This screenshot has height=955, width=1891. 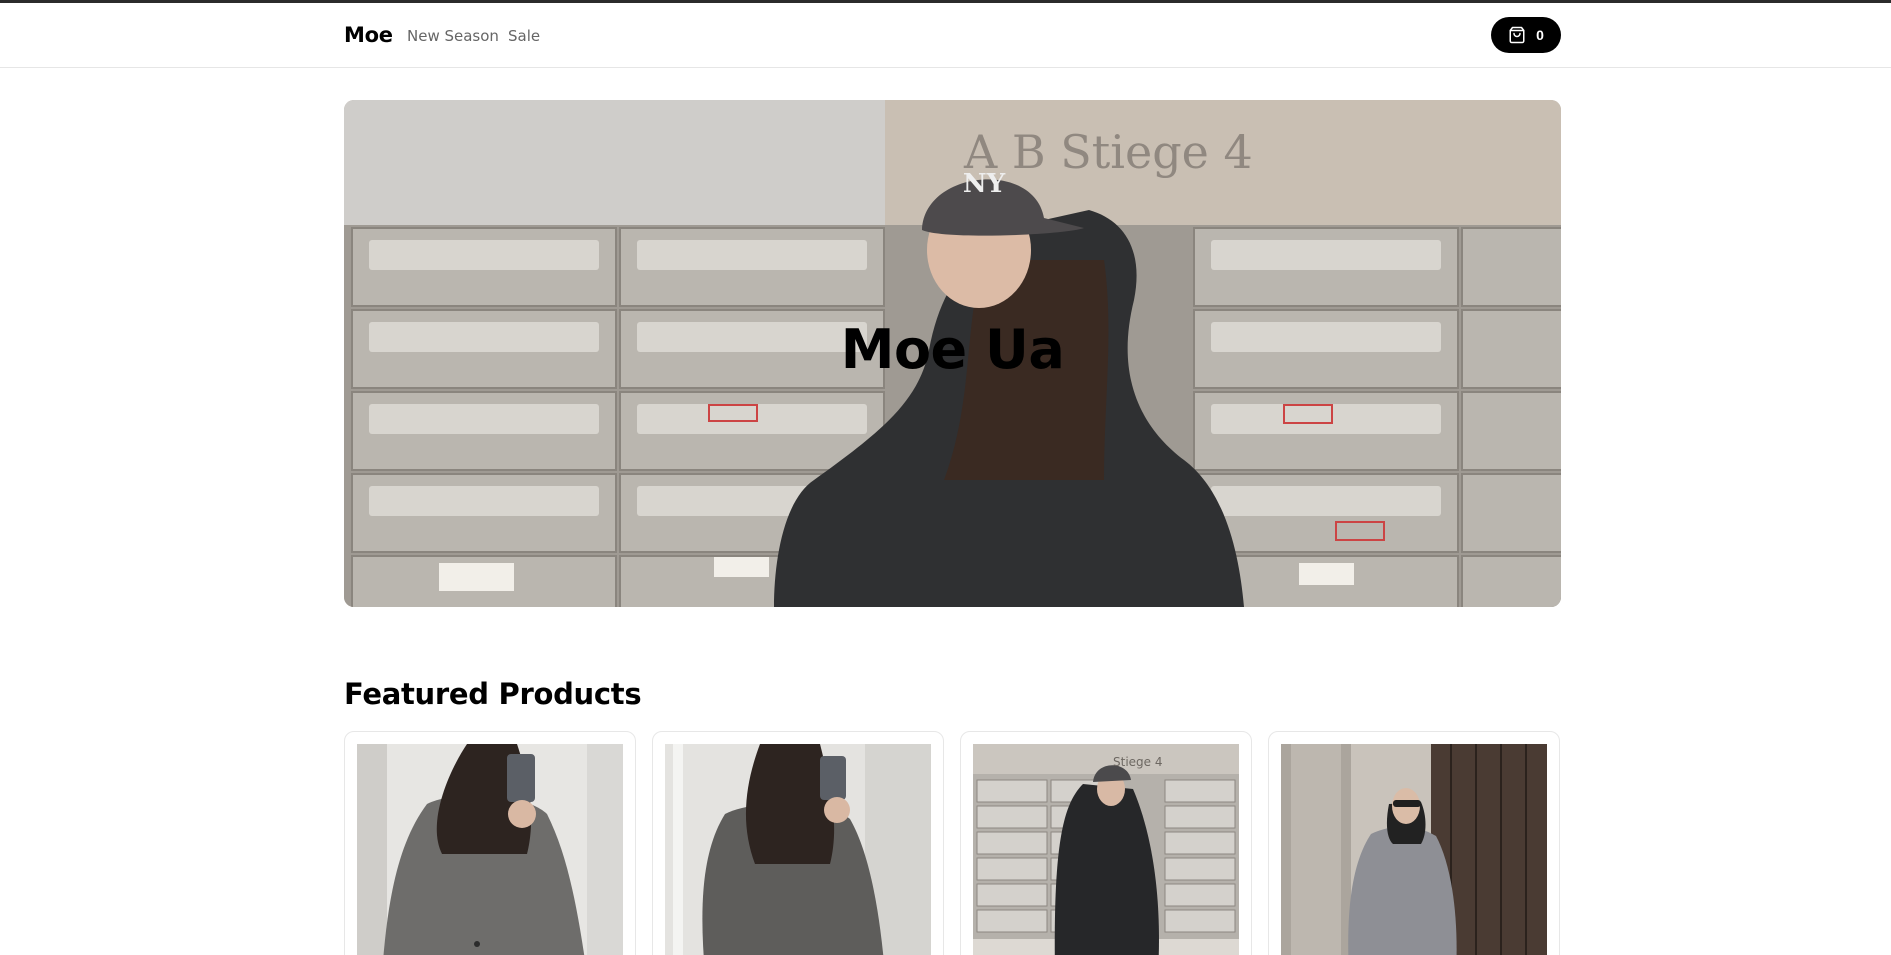 What do you see at coordinates (1138, 762) in the screenshot?
I see `svg-text: Stiege 4` at bounding box center [1138, 762].